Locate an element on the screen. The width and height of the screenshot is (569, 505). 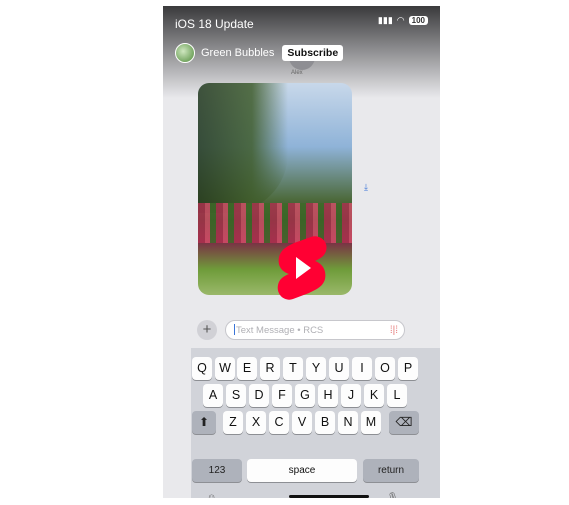
audio-waveform-icon: ⁞|⁞ is located at coordinates (394, 331).